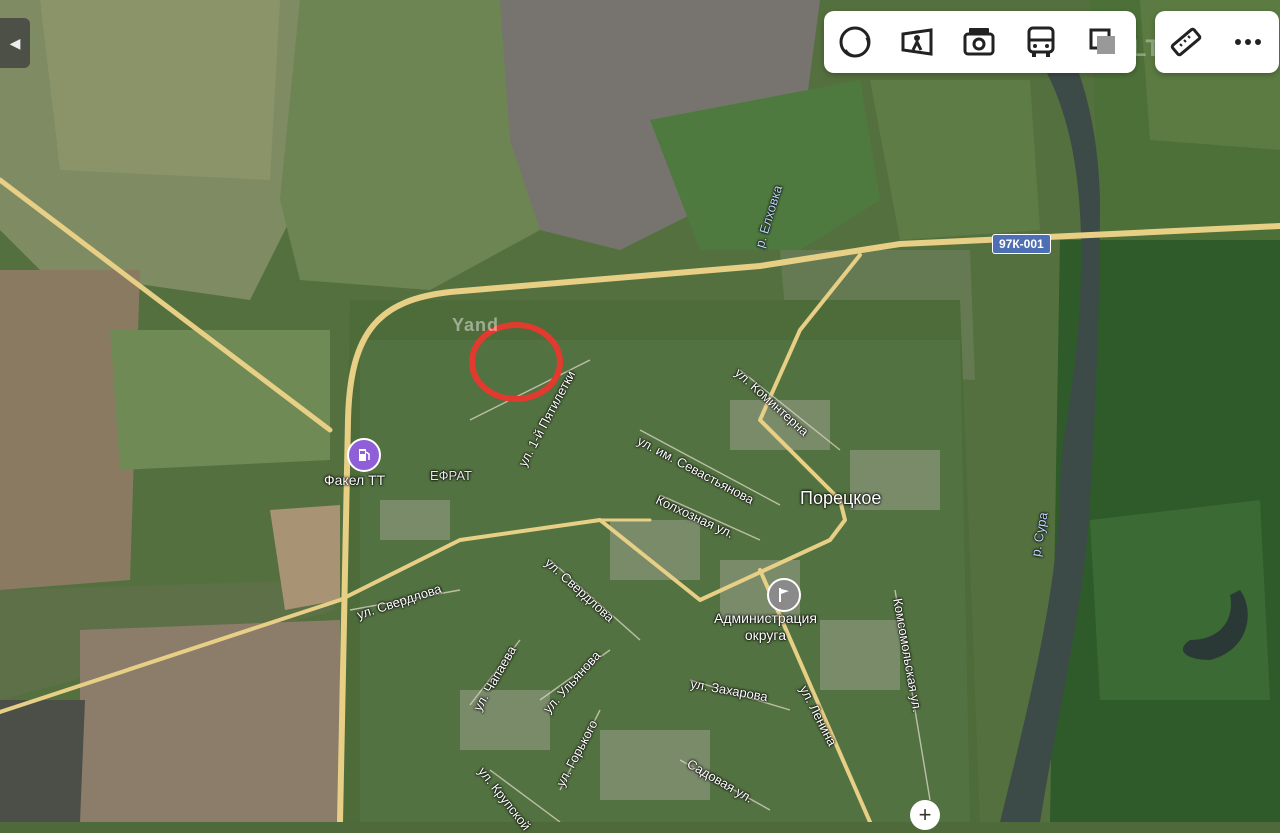 This screenshot has height=833, width=1280. I want to click on map-mode-icon, so click(1102, 41).